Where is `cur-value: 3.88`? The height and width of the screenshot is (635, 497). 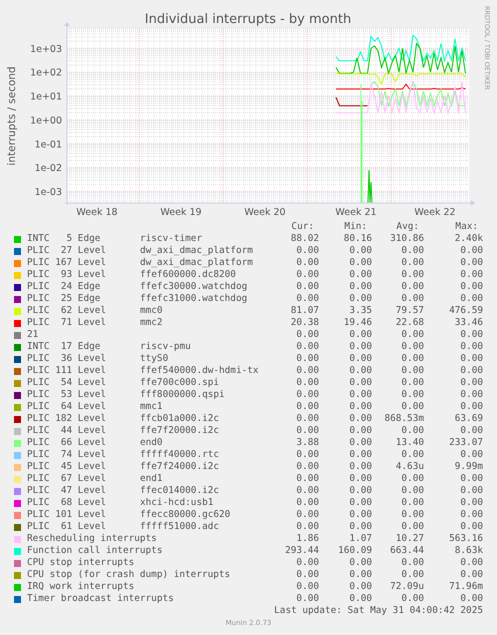
cur-value: 3.88 is located at coordinates (307, 443).